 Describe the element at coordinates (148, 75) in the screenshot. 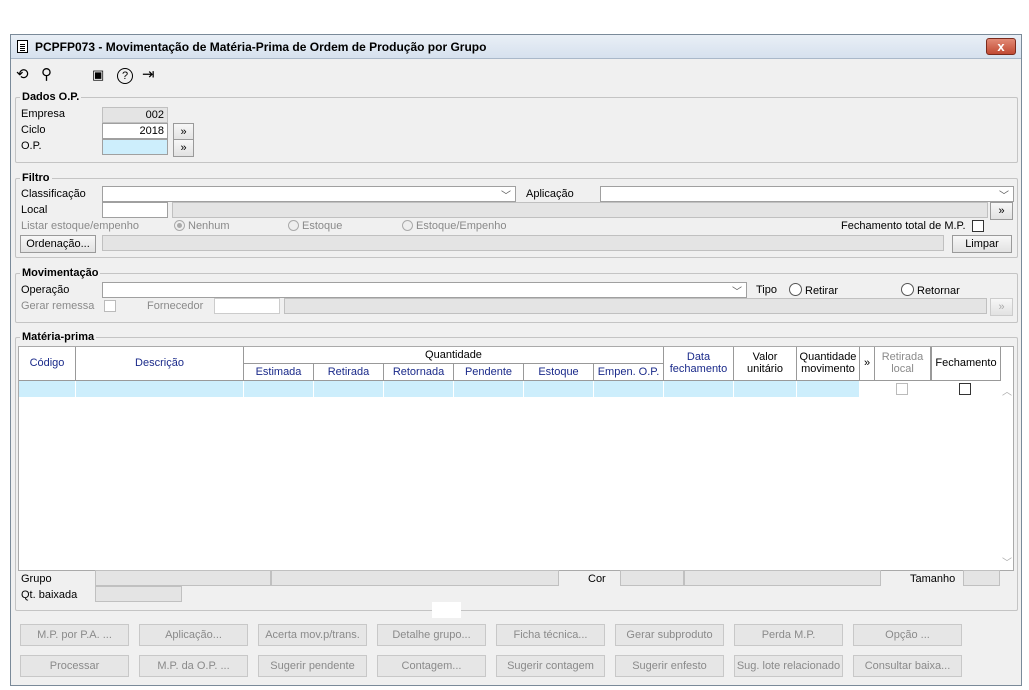

I see `exit-icon: ⇥` at that location.